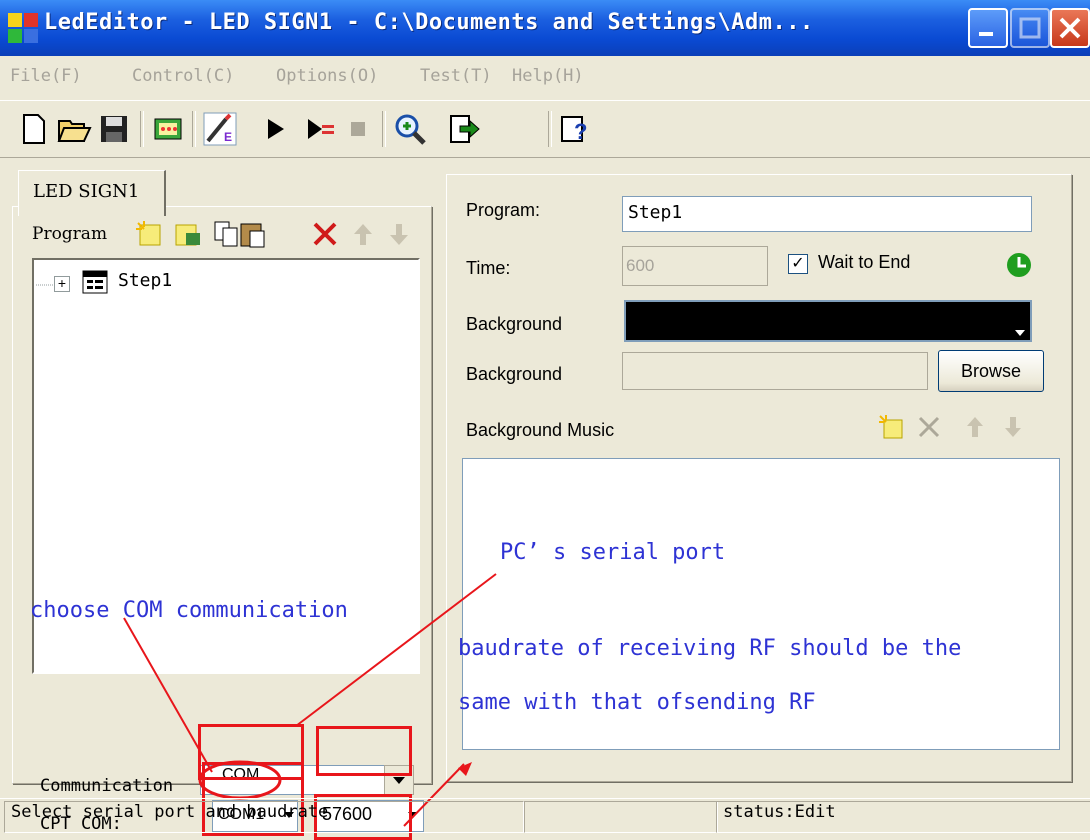  Describe the element at coordinates (253, 234) in the screenshot. I see `paste-icon` at that location.